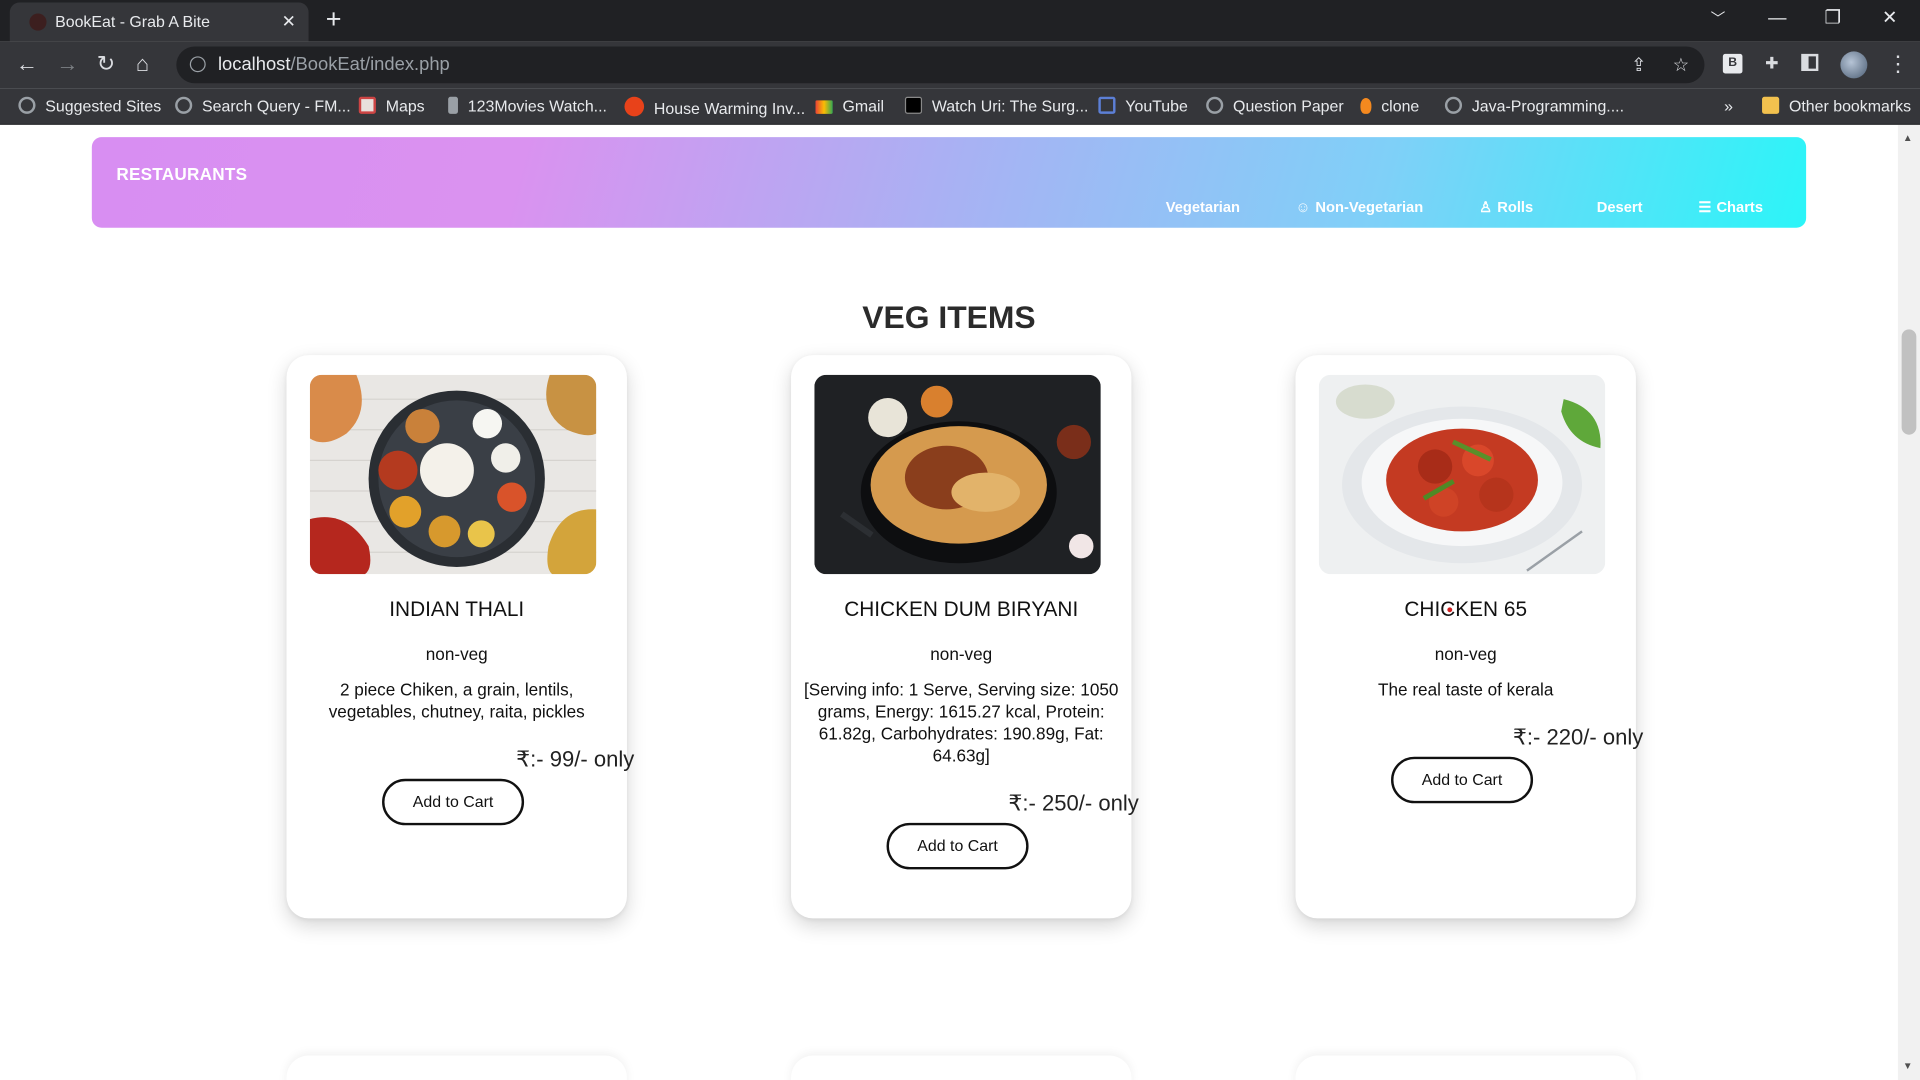  I want to click on url-text: localhost/BookEat/index.php, so click(334, 64).